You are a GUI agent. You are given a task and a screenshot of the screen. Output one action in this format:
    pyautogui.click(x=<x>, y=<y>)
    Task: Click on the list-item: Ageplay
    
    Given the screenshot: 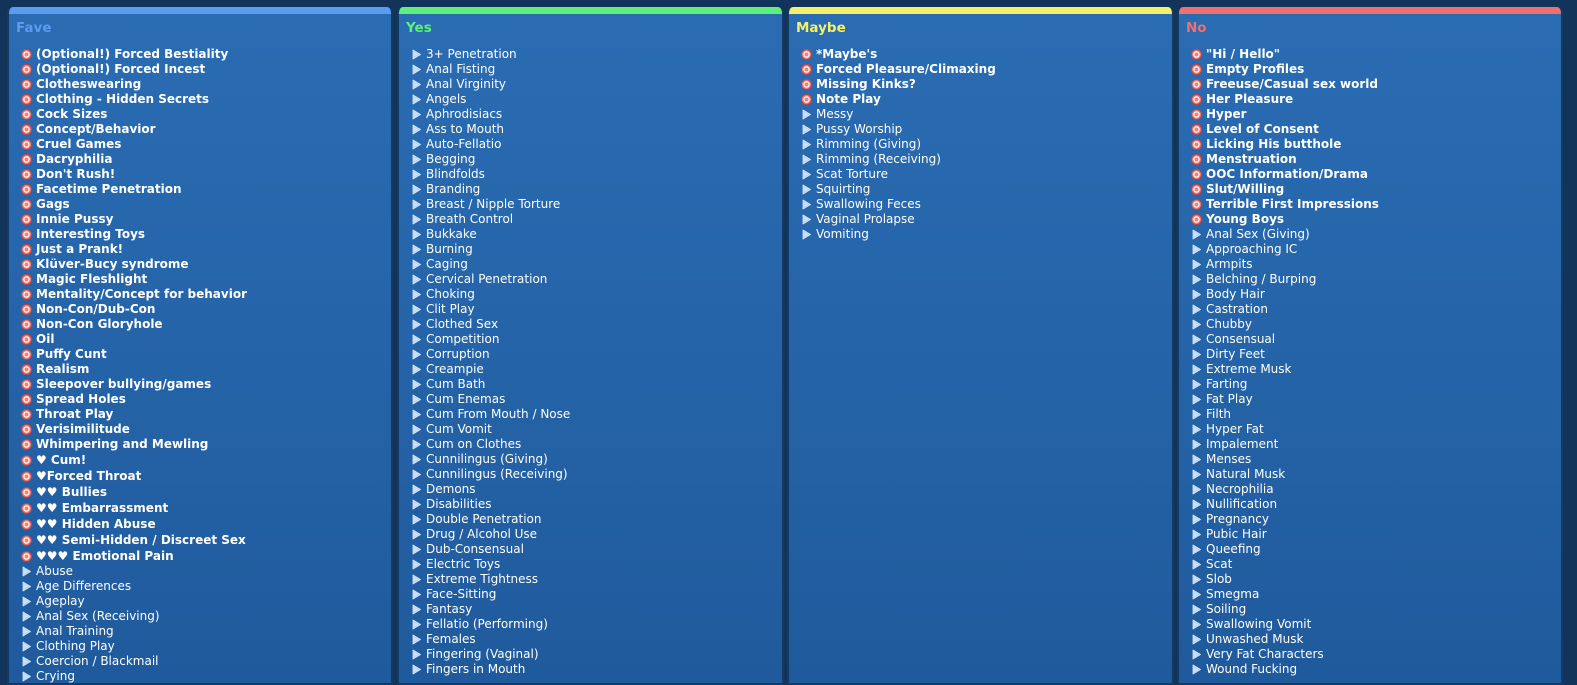 What is the action you would take?
    pyautogui.click(x=206, y=601)
    